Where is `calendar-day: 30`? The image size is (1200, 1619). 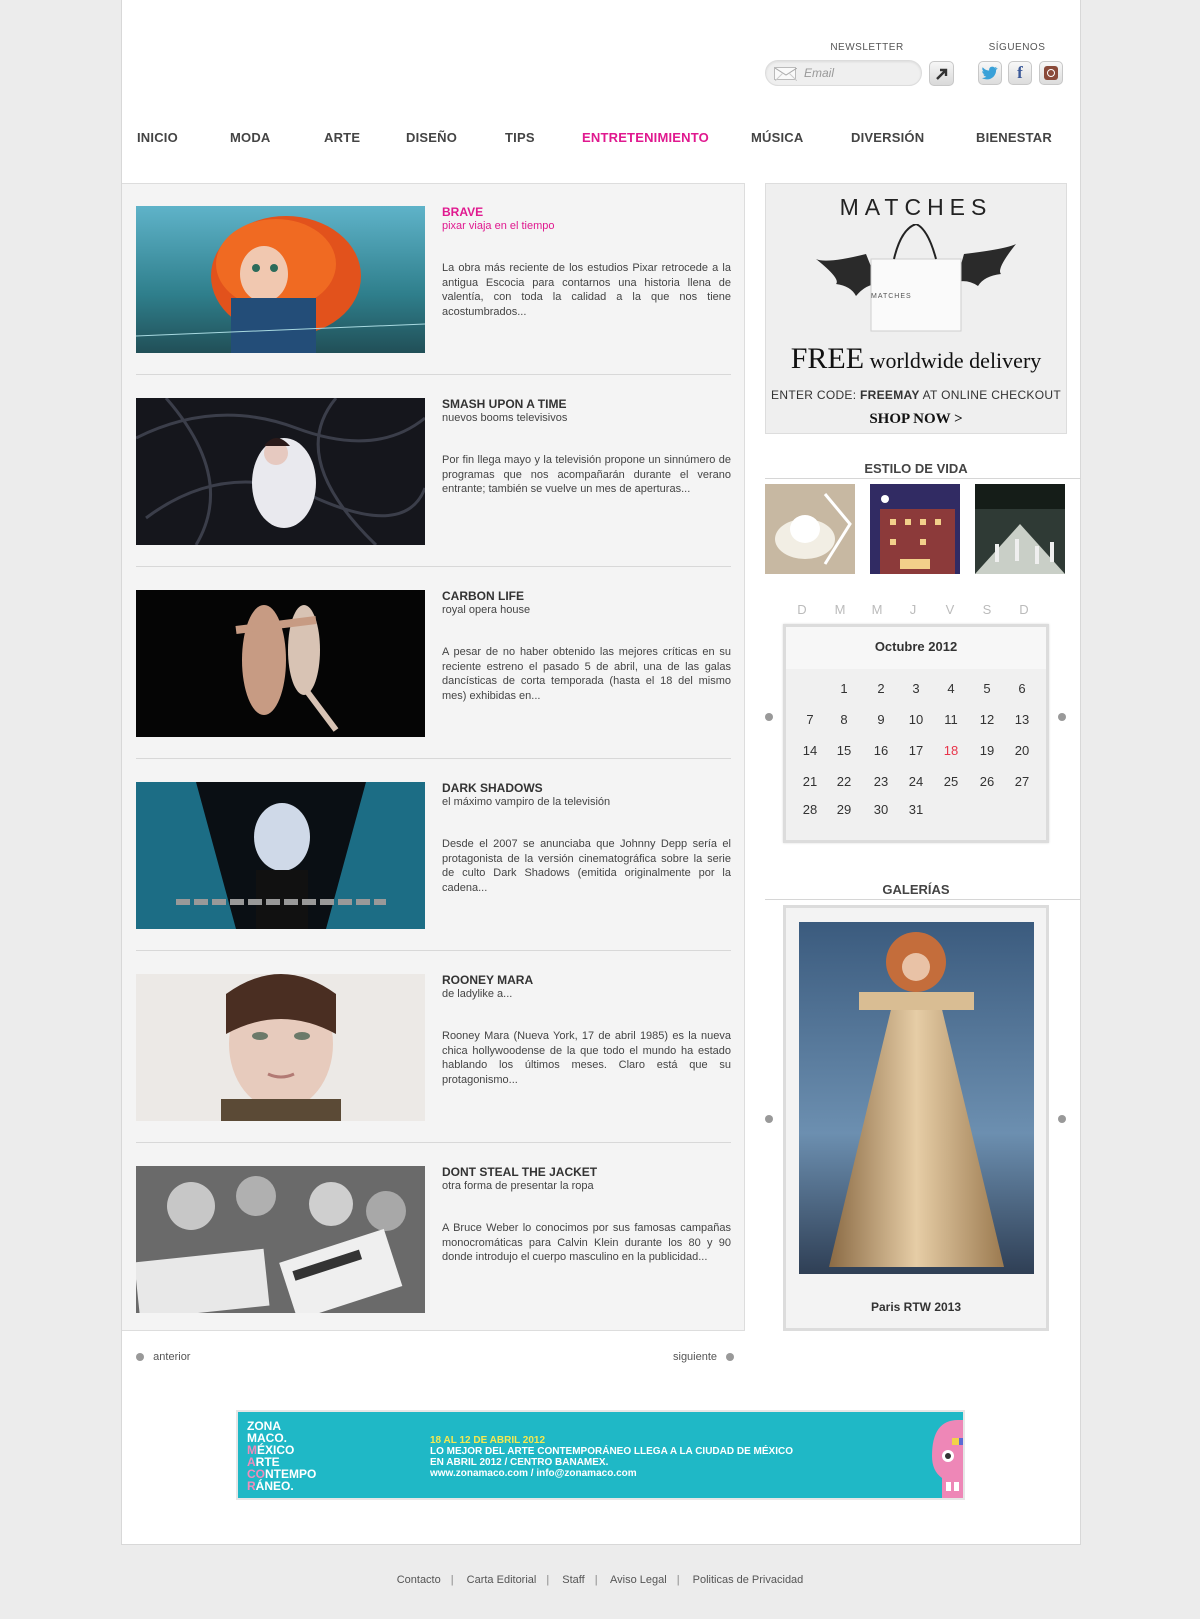 calendar-day: 30 is located at coordinates (881, 809).